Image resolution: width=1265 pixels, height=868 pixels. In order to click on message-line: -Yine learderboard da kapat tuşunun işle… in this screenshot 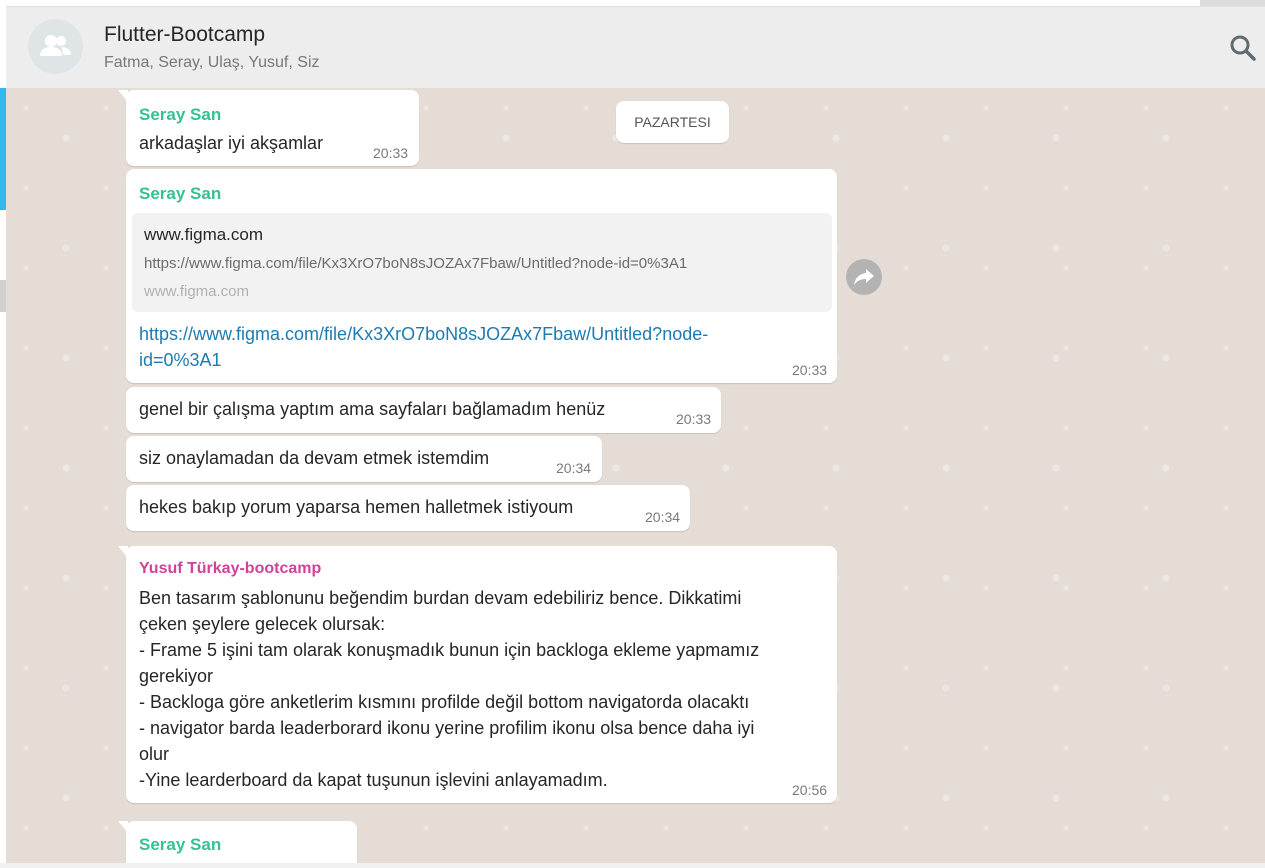, I will do `click(373, 780)`.